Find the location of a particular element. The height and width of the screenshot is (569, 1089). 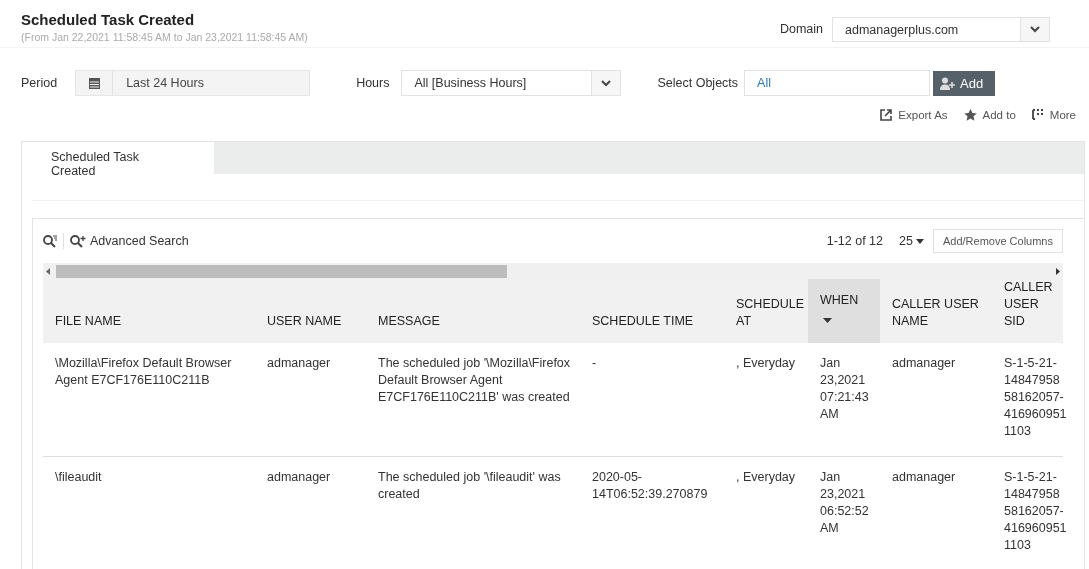

sort-descending-icon is located at coordinates (827, 320).